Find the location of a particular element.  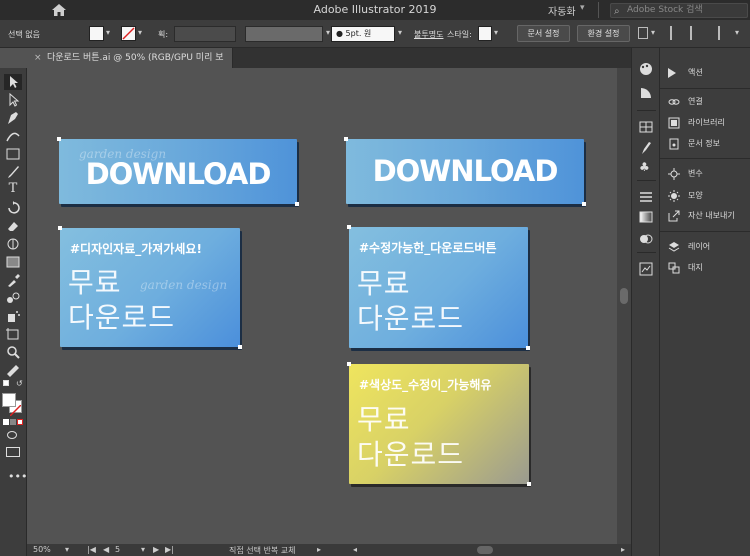

workspace-switcher: 자동화 is located at coordinates (562, 10).